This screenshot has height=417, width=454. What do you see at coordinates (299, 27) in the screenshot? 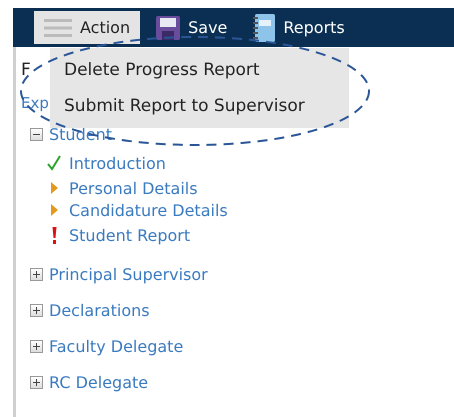
I see `toolbar-button: Reports` at bounding box center [299, 27].